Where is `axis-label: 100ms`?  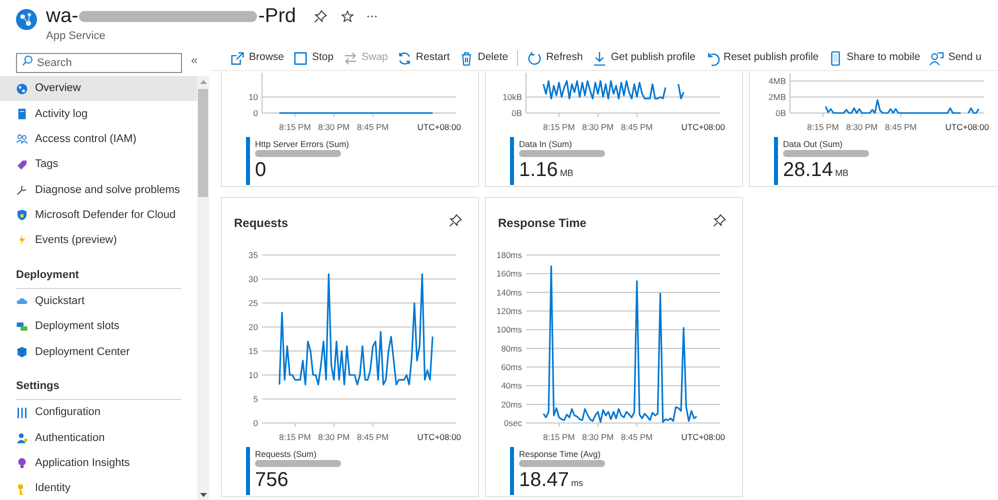
axis-label: 100ms is located at coordinates (509, 329).